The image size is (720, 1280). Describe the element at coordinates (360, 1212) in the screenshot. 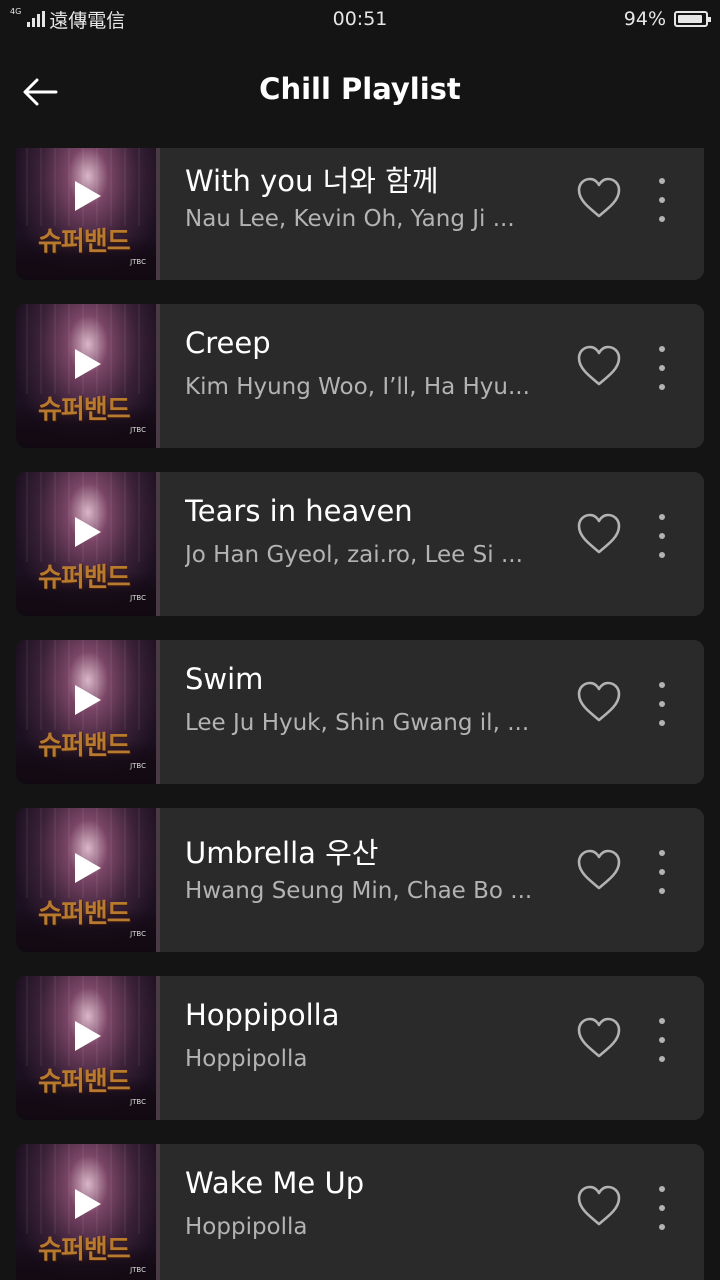

I see `track-row-7: 슈퍼밴드 JTBC Wake Me Up Hoppipolla` at that location.